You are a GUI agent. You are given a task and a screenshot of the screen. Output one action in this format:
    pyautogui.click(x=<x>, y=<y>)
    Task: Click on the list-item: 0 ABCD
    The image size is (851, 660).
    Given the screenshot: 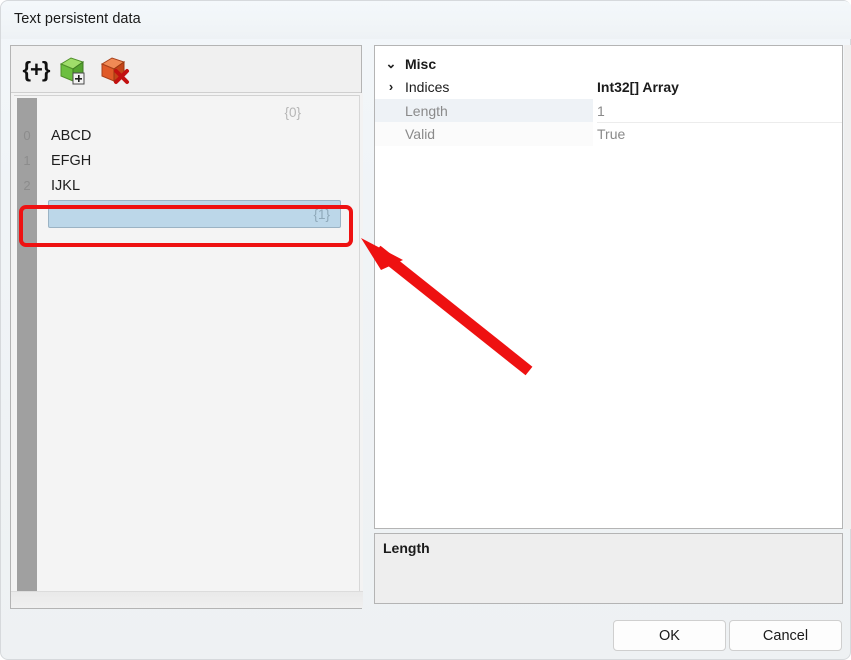 What is the action you would take?
    pyautogui.click(x=189, y=136)
    